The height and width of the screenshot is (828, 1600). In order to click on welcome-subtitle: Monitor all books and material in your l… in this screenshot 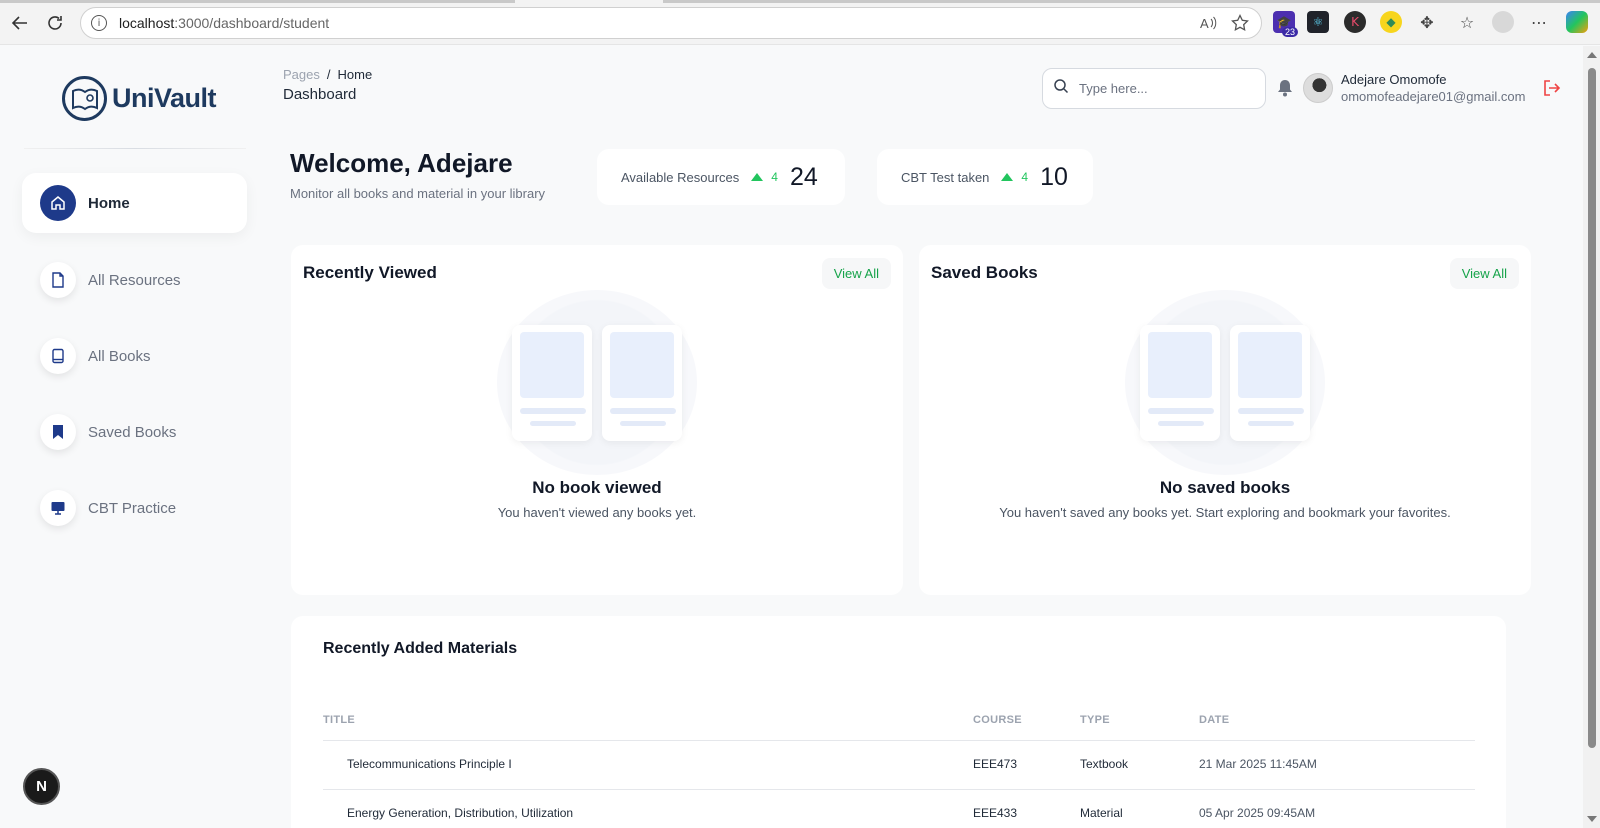, I will do `click(418, 193)`.